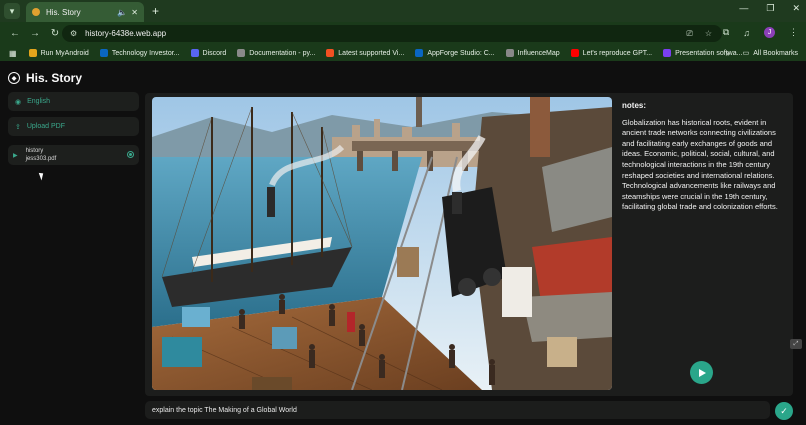 The width and height of the screenshot is (806, 425). What do you see at coordinates (743, 8) in the screenshot?
I see `minimize-icon: —` at bounding box center [743, 8].